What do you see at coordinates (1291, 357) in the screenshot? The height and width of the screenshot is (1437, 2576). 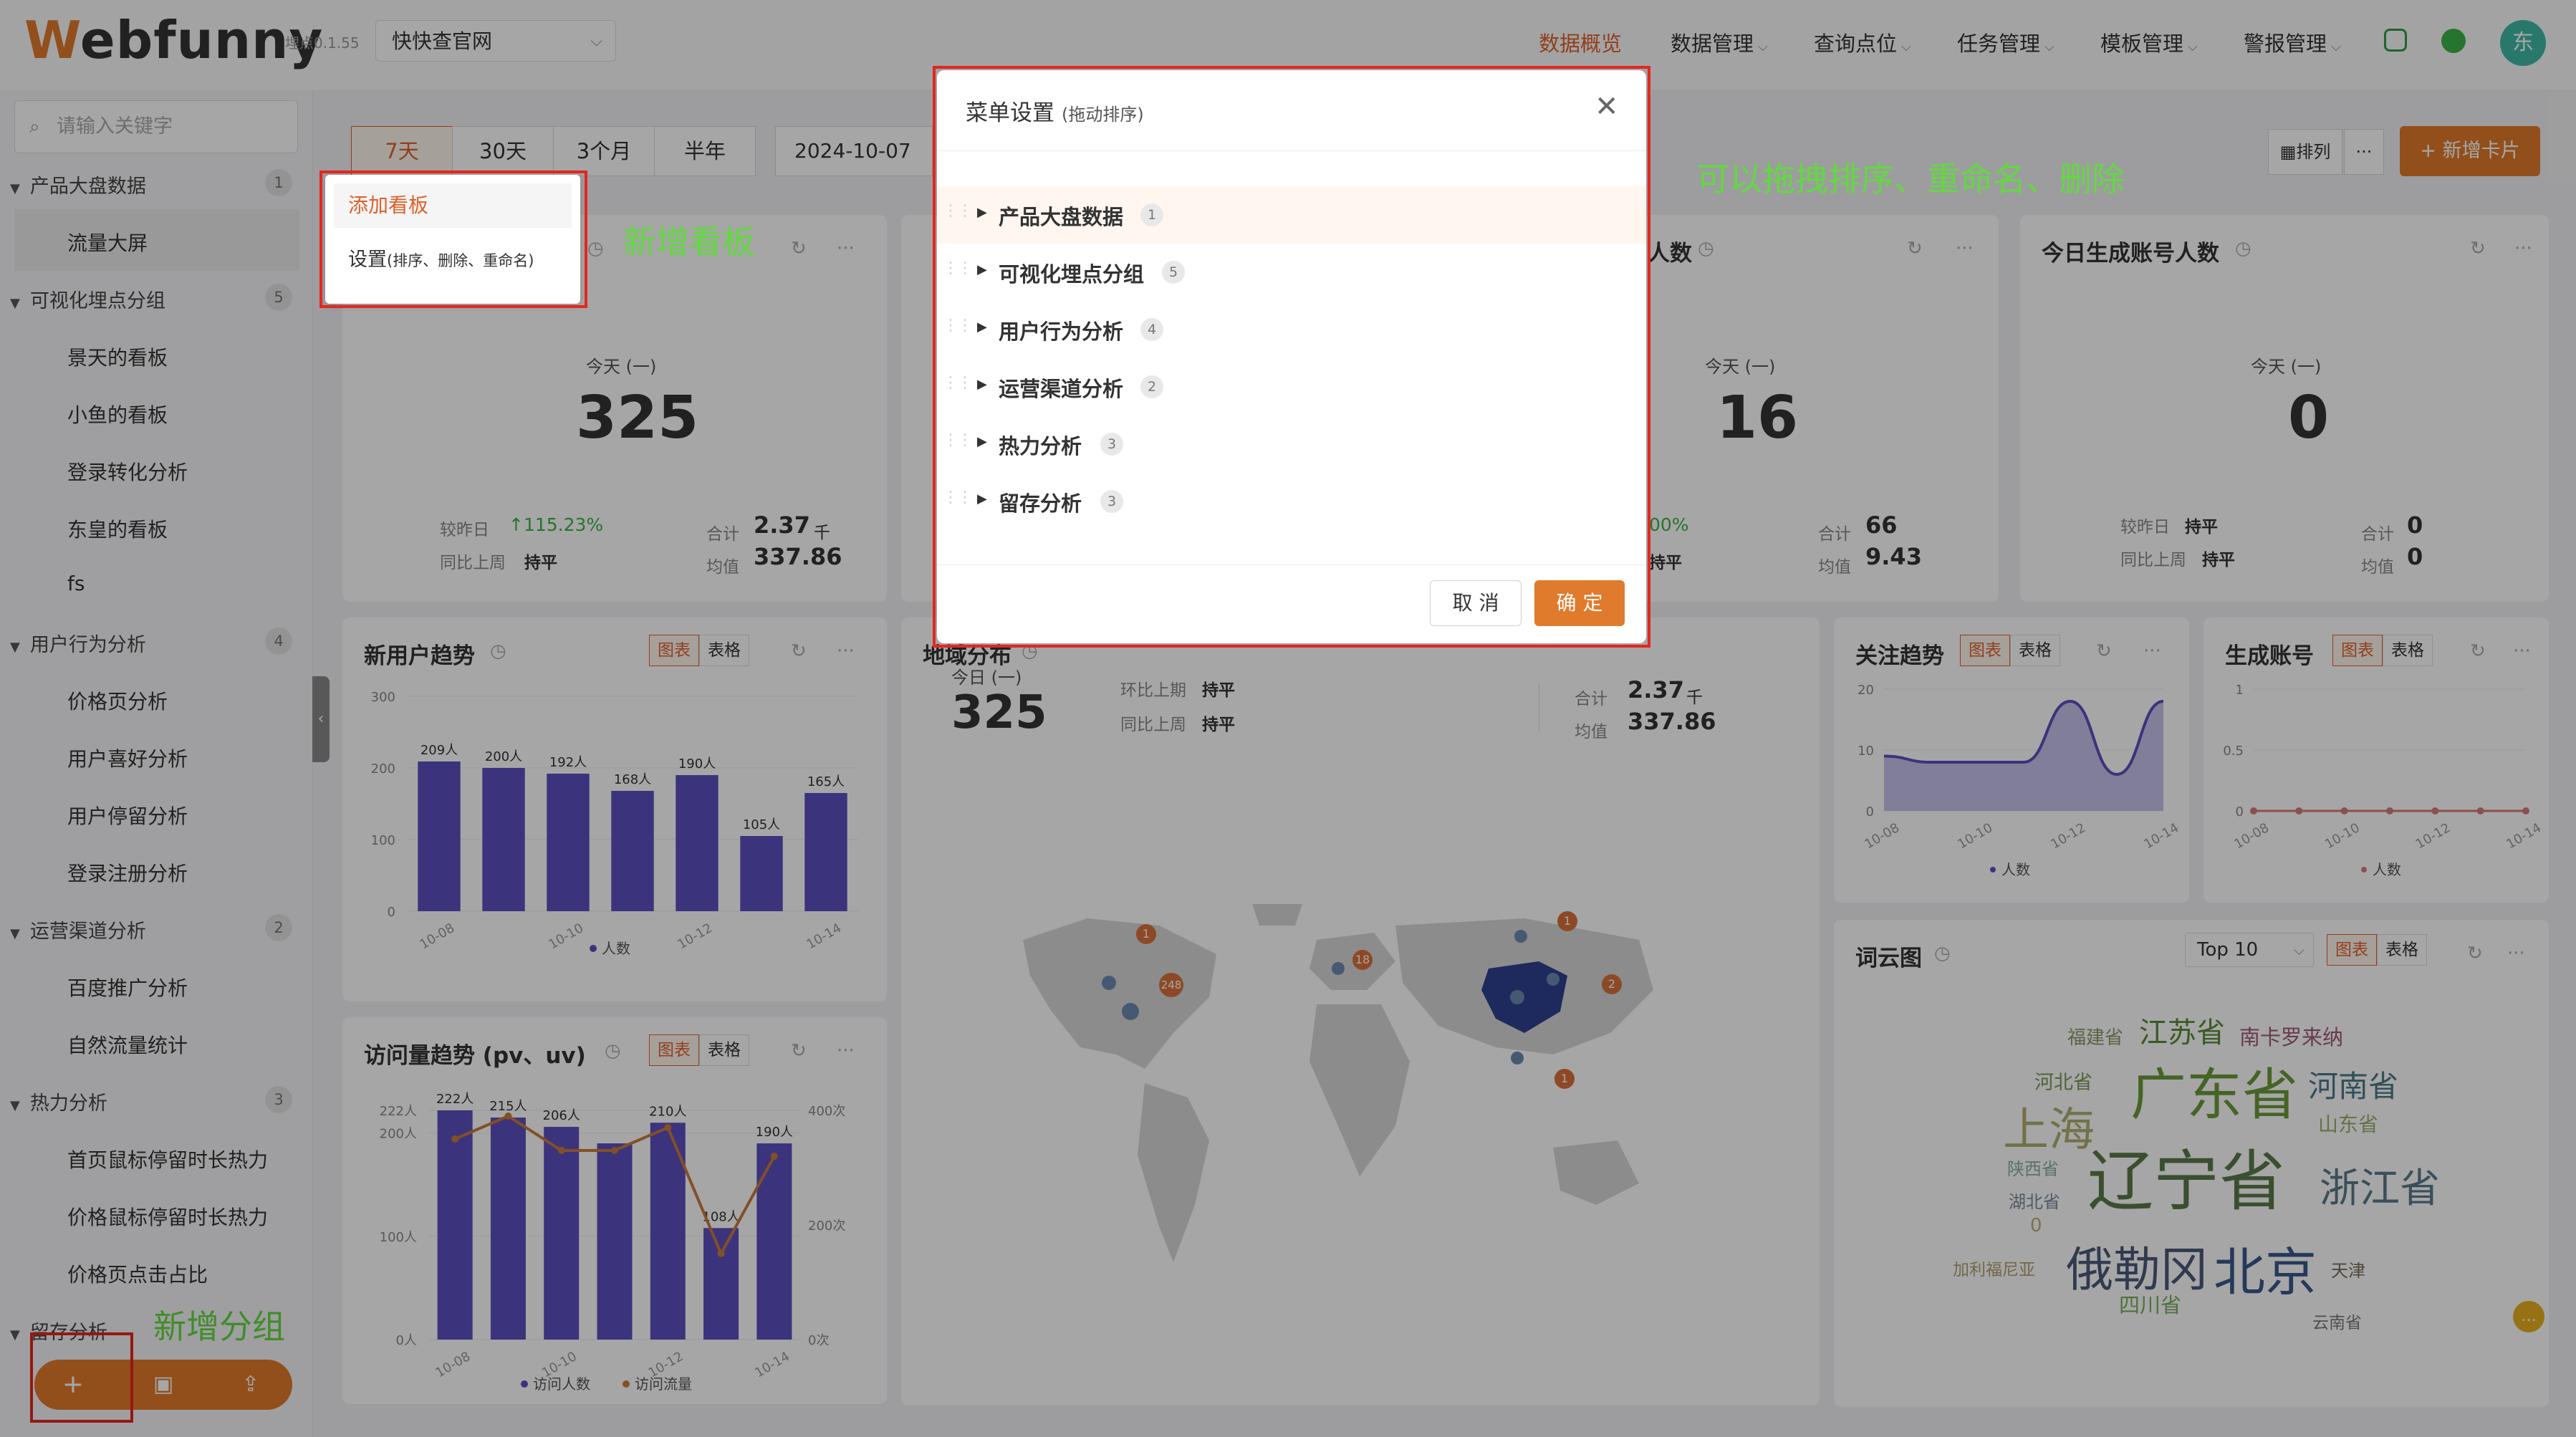 I see `highlight-modal` at bounding box center [1291, 357].